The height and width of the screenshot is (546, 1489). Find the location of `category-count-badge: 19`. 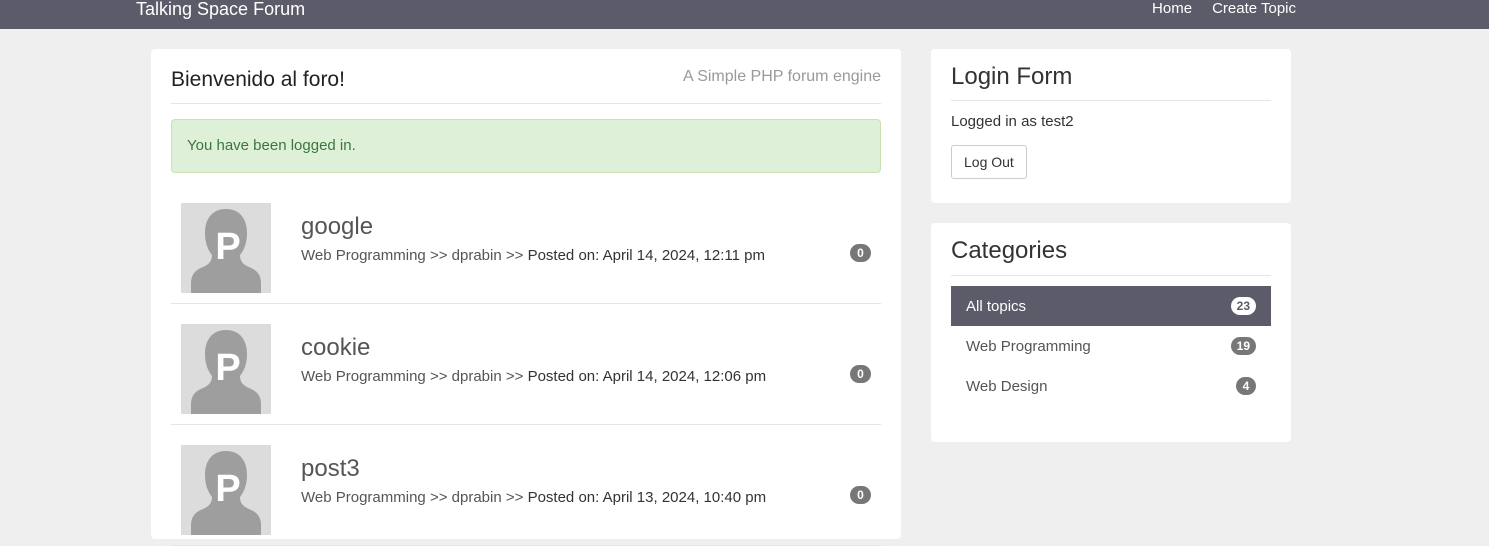

category-count-badge: 19 is located at coordinates (1243, 346).